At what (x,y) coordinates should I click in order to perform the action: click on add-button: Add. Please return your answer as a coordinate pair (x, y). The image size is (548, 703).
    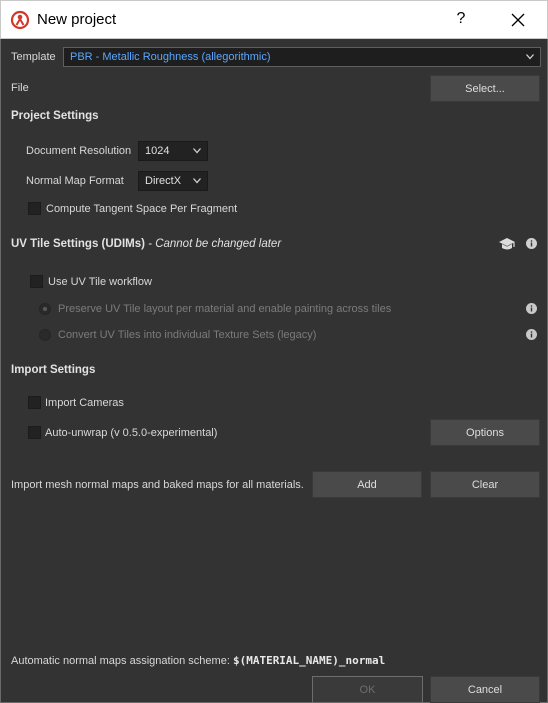
    Looking at the image, I should click on (367, 484).